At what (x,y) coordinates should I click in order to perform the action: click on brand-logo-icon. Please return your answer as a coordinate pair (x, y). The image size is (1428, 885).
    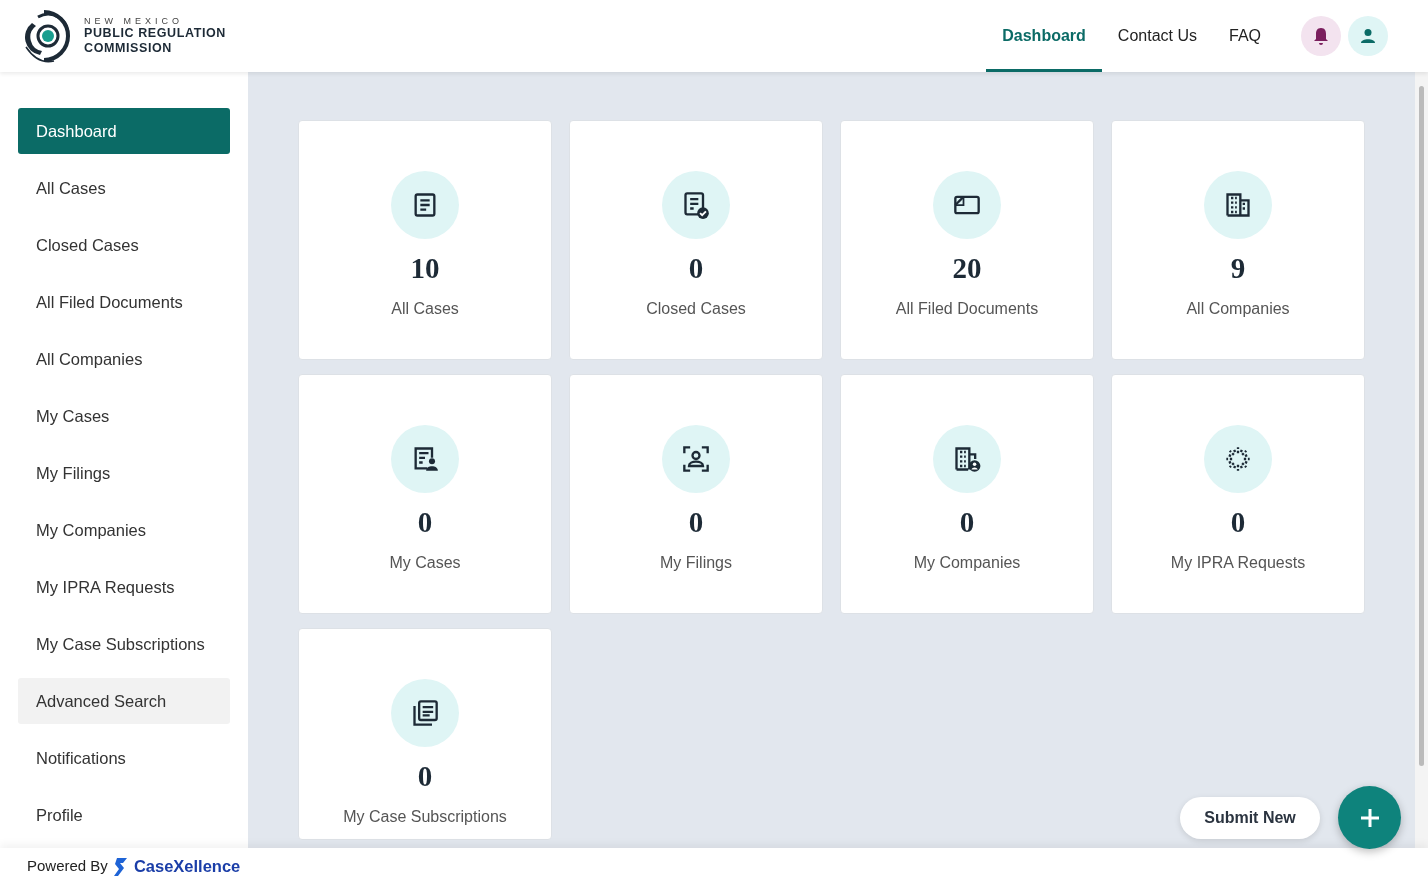
    Looking at the image, I should click on (120, 866).